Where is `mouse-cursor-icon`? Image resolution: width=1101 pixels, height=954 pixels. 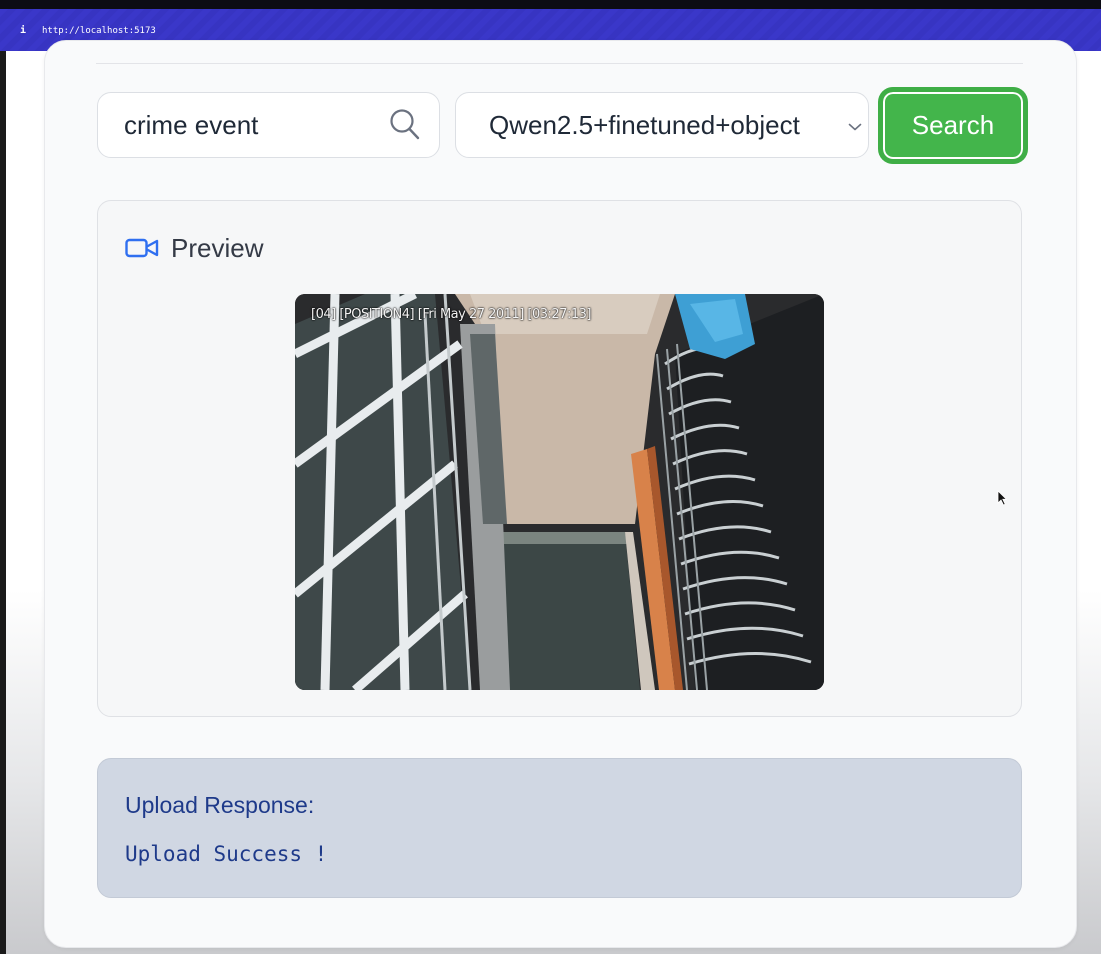
mouse-cursor-icon is located at coordinates (1002, 498).